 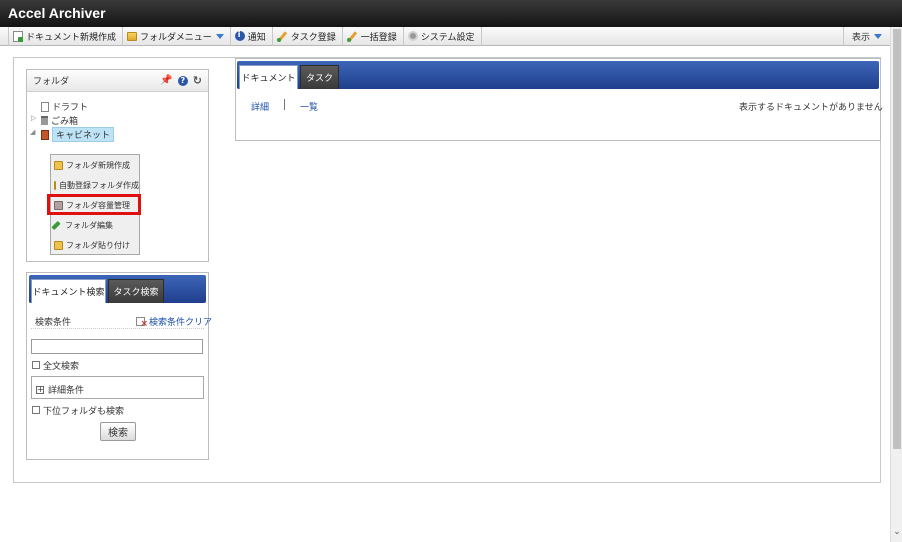 I want to click on content-panel: ドキュメント タスク 詳細 一覧 表示するドキュメントがありません, so click(x=559, y=99).